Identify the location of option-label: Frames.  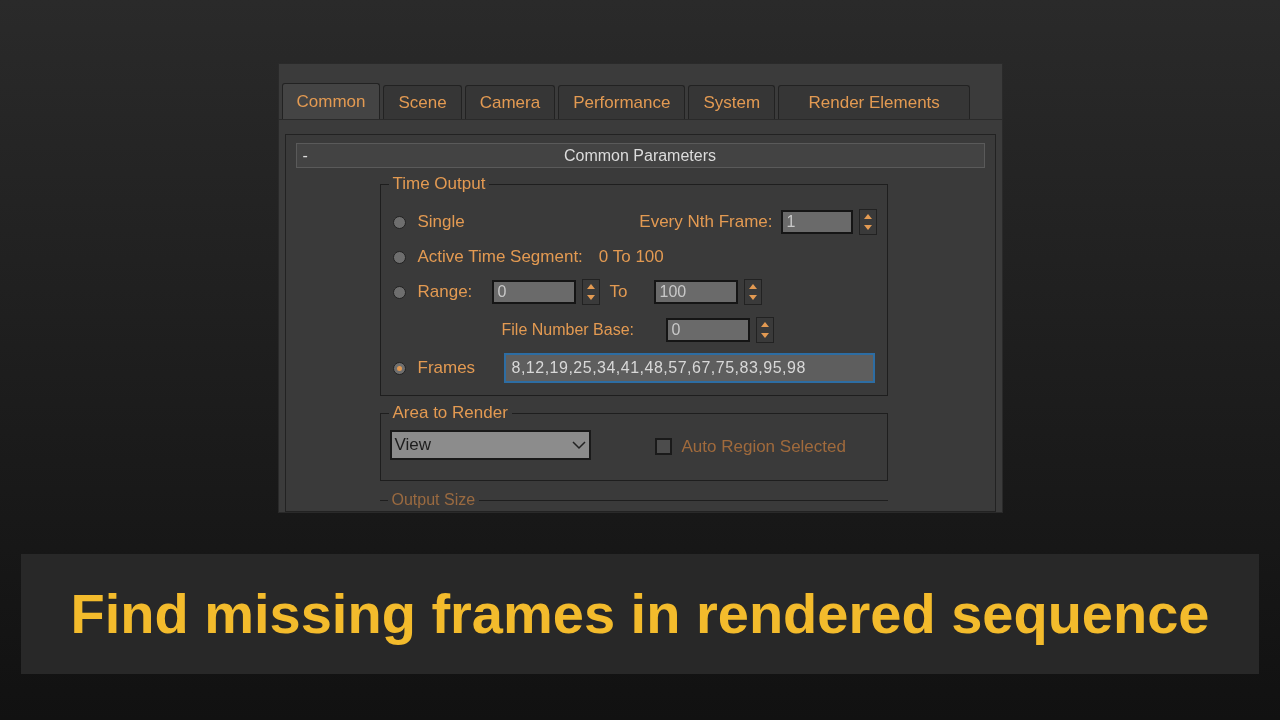
(447, 368).